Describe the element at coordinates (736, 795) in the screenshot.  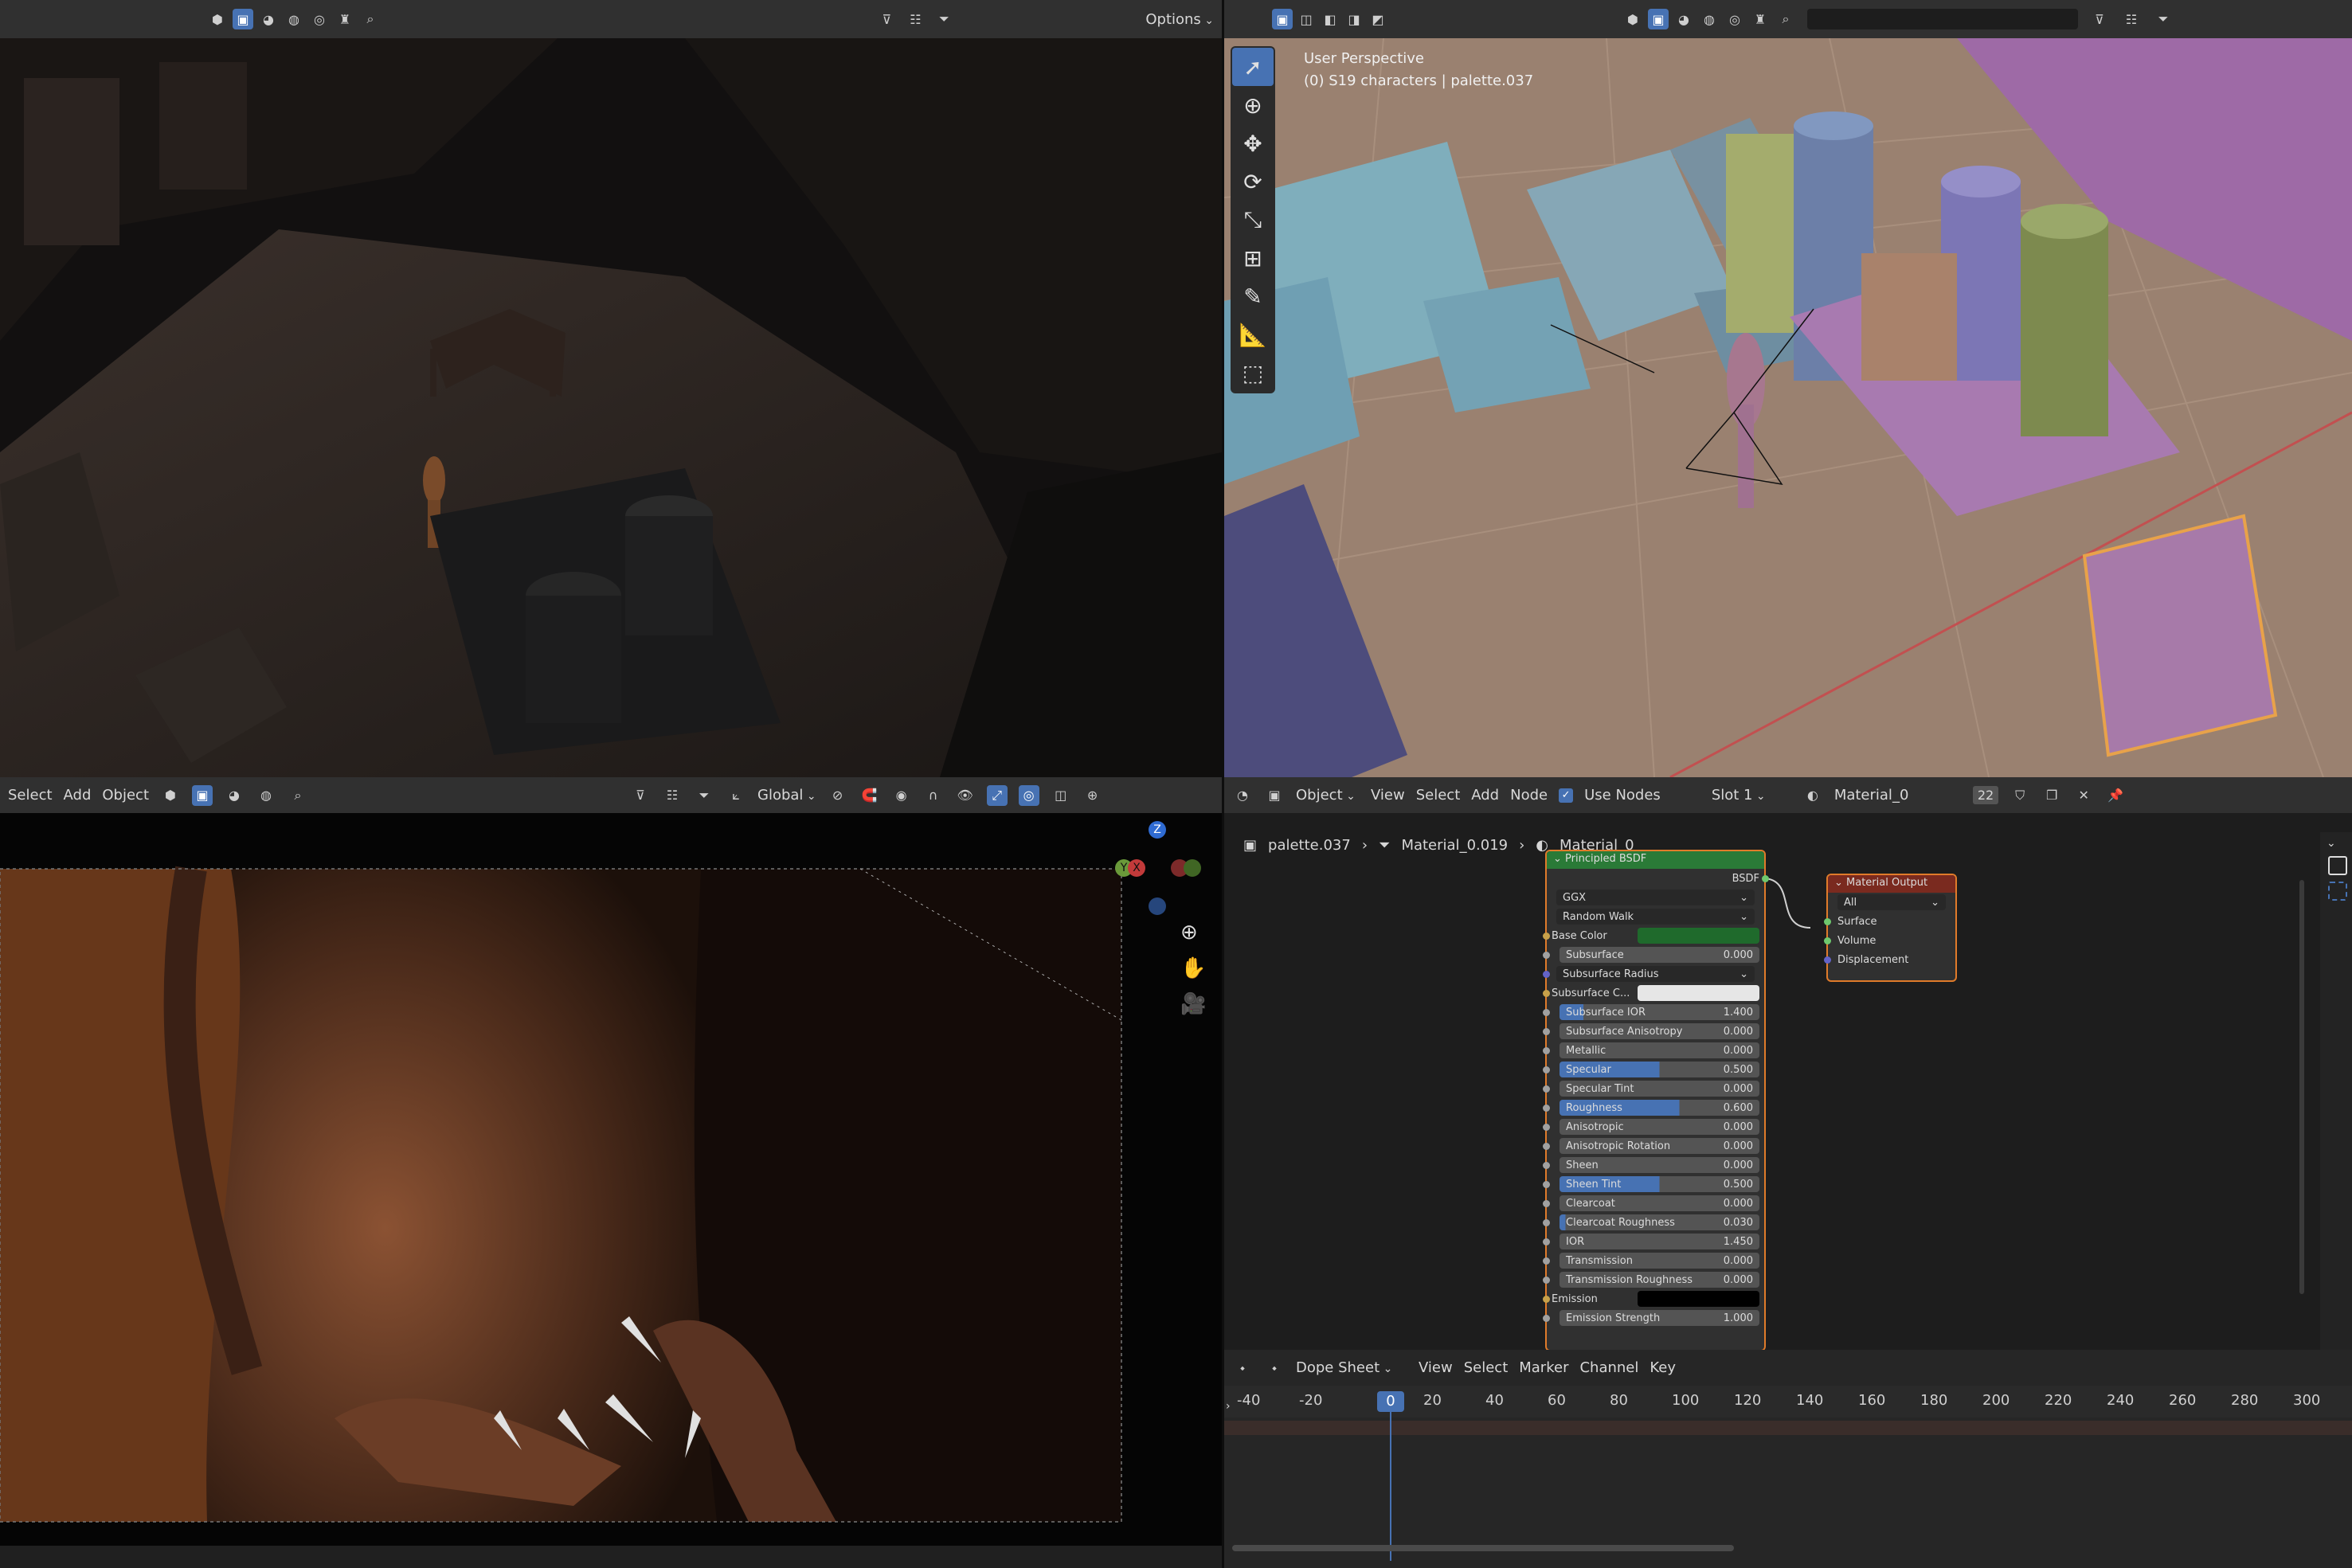
I see `orientation-icon: ⟀` at that location.